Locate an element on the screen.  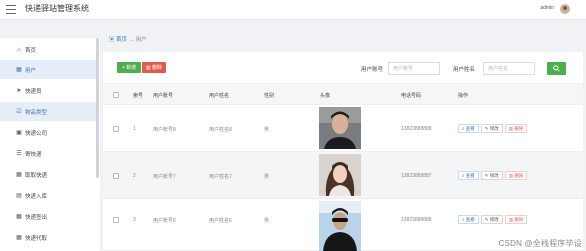
sidebar-item-proxy-pickup: ▦ 快递代取 is located at coordinates (48, 237).